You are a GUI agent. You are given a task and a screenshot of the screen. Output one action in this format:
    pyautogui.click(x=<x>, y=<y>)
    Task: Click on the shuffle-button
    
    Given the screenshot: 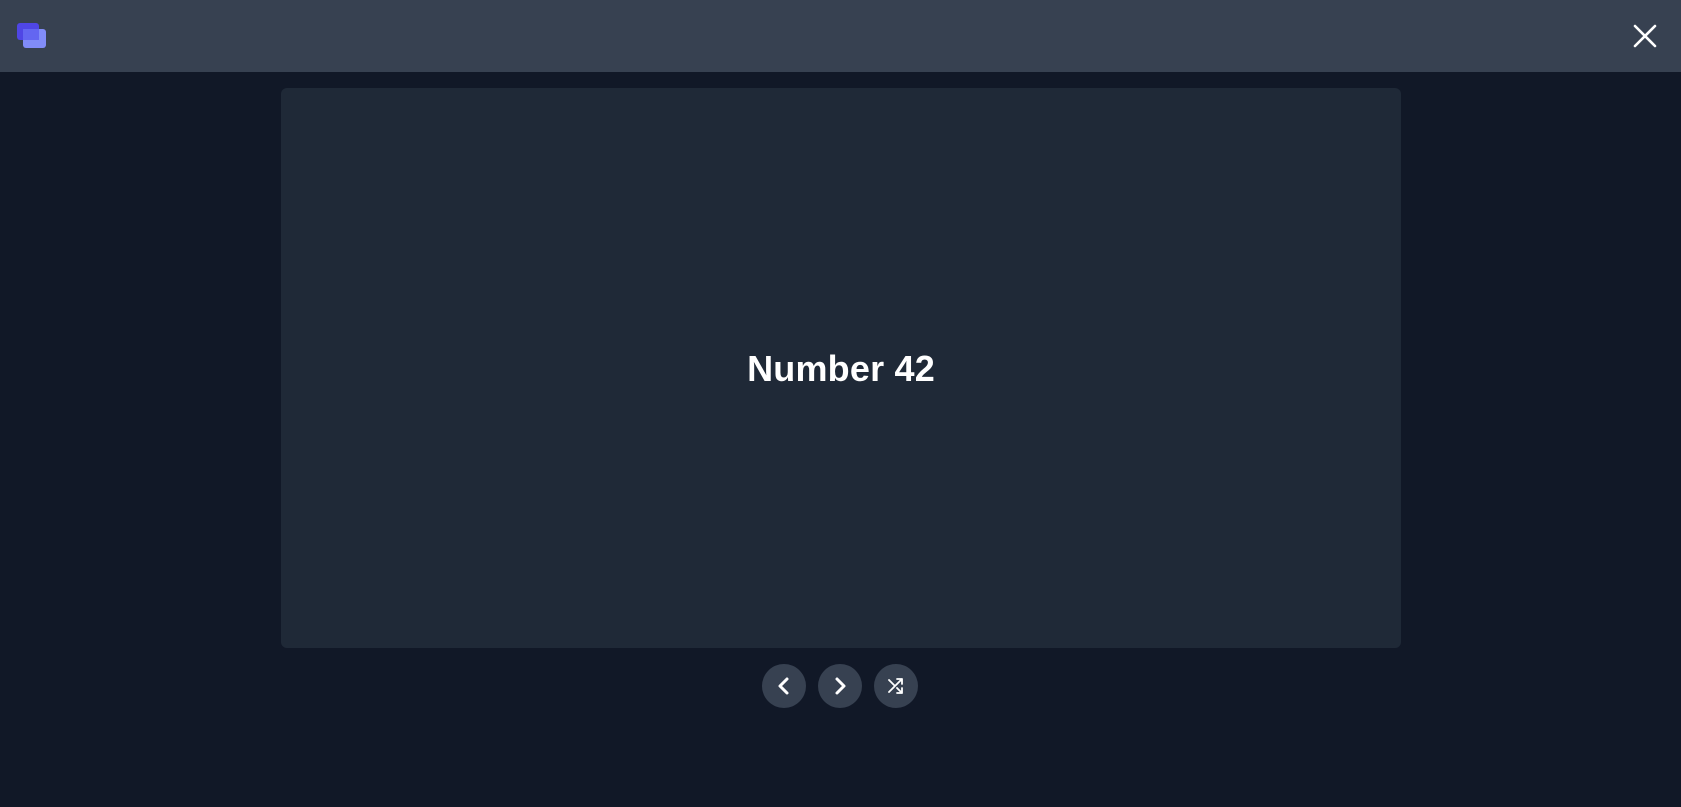 What is the action you would take?
    pyautogui.click(x=896, y=686)
    